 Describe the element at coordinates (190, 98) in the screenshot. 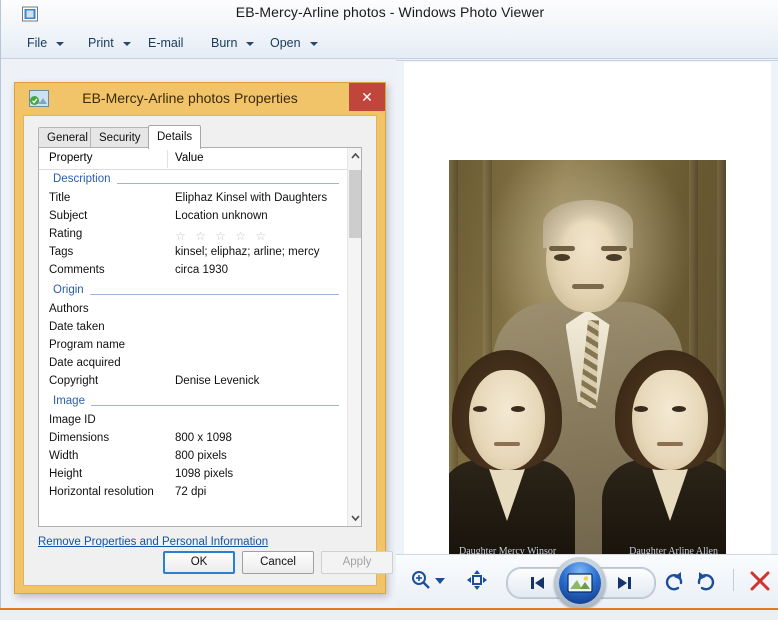

I see `dialog-title: EB-Mercy-Arline photos Properties` at that location.